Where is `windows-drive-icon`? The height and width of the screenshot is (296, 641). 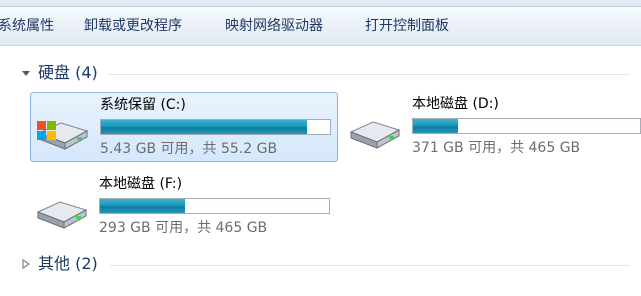 windows-drive-icon is located at coordinates (63, 135).